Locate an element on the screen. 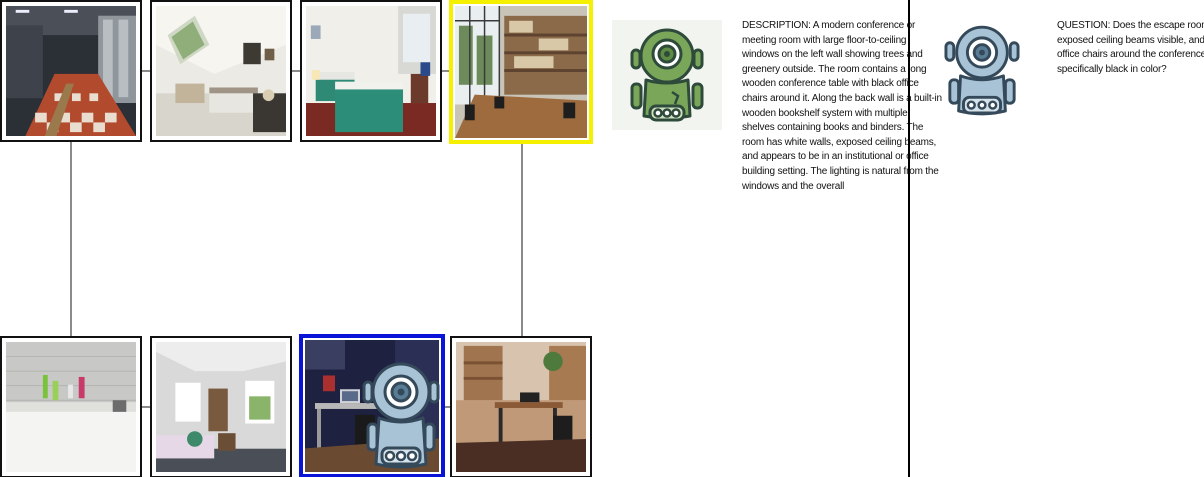  locker-room-image is located at coordinates (71, 71).